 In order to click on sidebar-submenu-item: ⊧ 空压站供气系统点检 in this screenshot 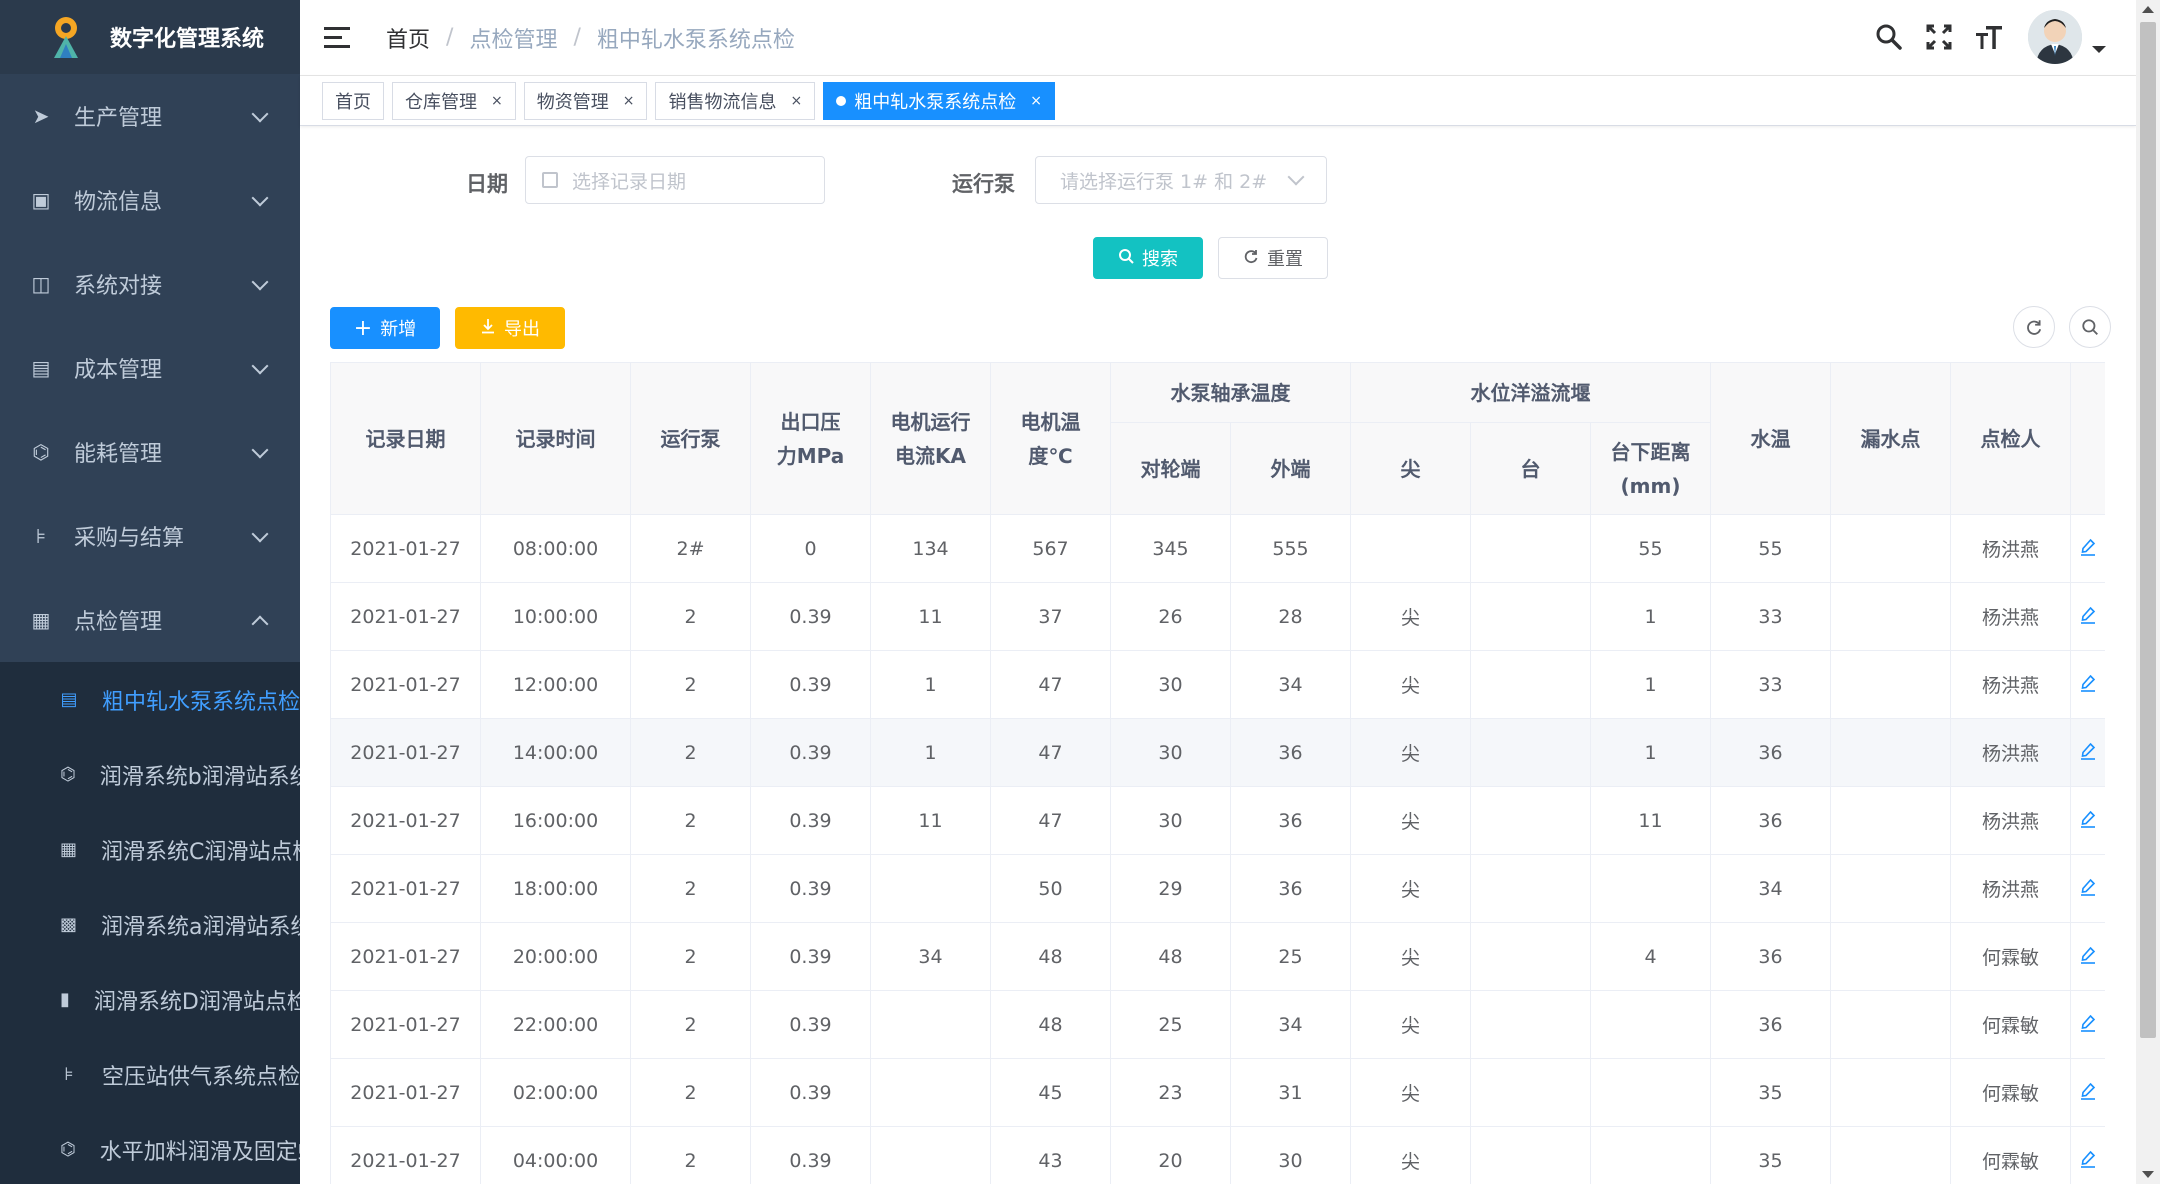, I will do `click(150, 1074)`.